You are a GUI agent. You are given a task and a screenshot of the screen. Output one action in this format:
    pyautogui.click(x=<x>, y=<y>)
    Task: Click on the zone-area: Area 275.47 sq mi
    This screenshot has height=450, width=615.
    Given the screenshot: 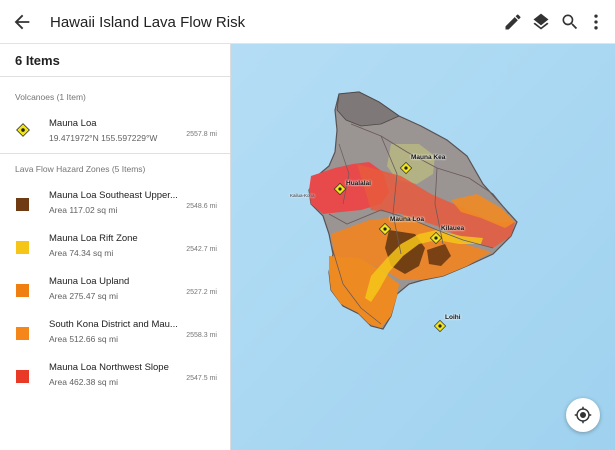 What is the action you would take?
    pyautogui.click(x=83, y=296)
    